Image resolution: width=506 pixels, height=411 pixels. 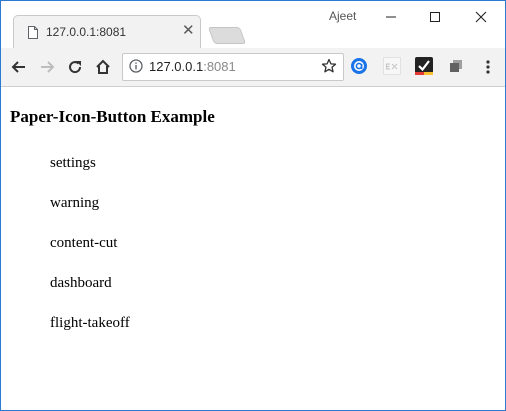 I want to click on browser-tab: 127.0.0.1:8081 ✕, so click(x=107, y=32).